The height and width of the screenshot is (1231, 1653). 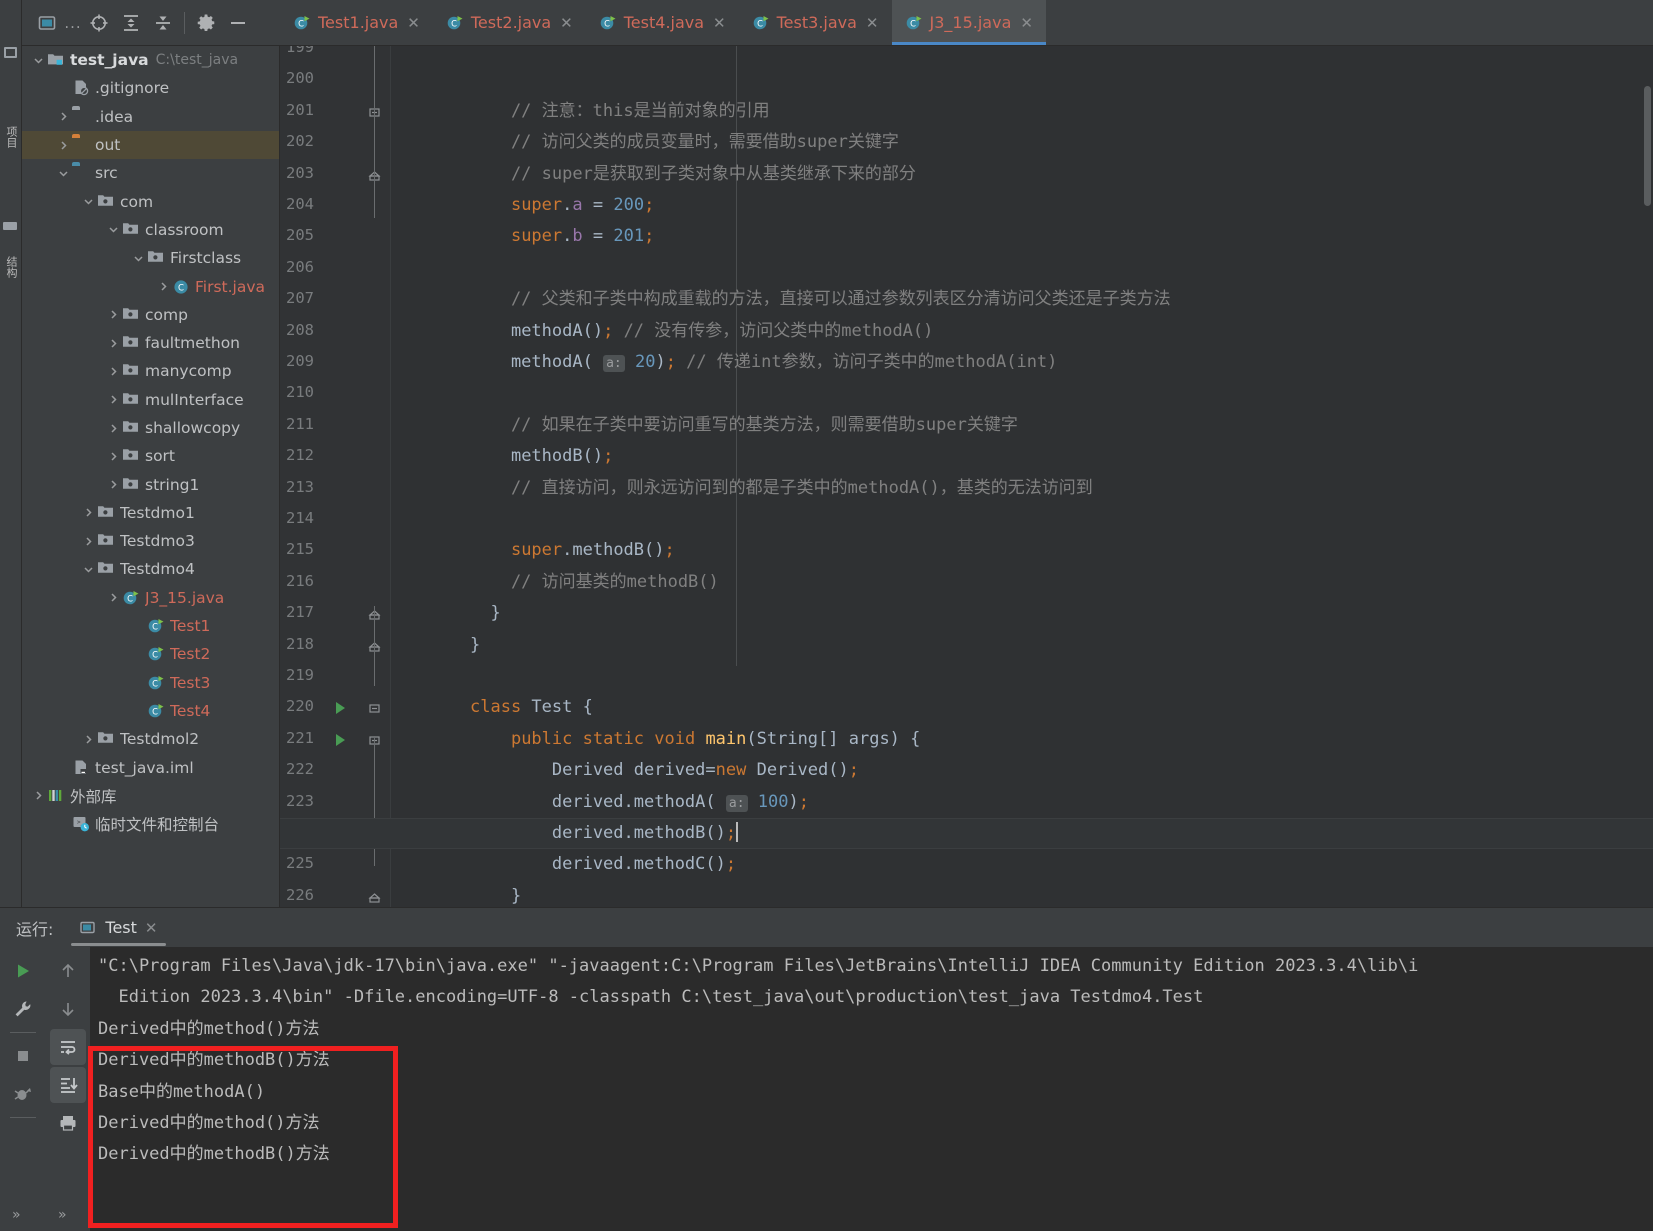 What do you see at coordinates (150, 654) in the screenshot?
I see `tree-row-Test2: C Test2` at bounding box center [150, 654].